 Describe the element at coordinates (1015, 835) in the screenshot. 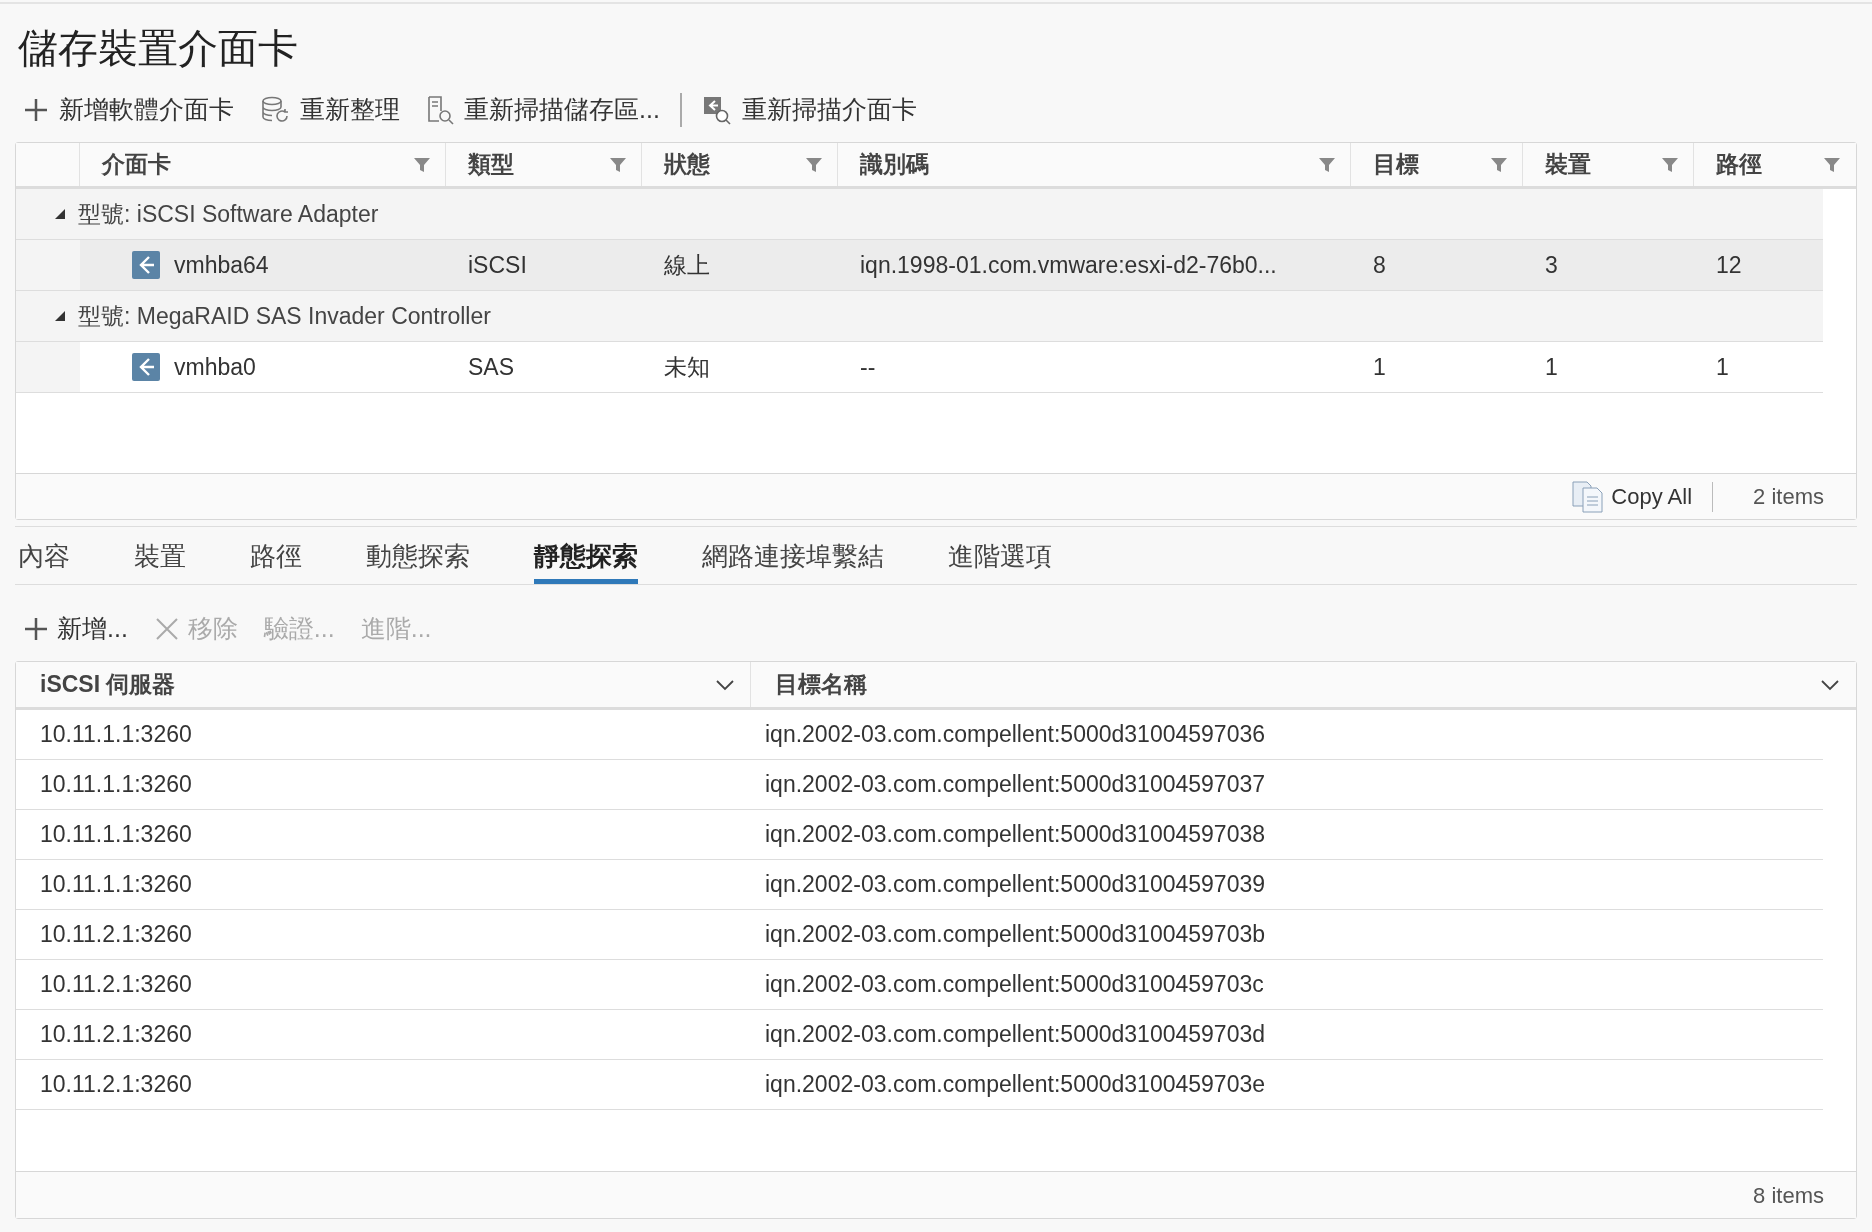

I see `table-cell-text: iqn.2002-03.com.compellent:5000d31004597038` at that location.